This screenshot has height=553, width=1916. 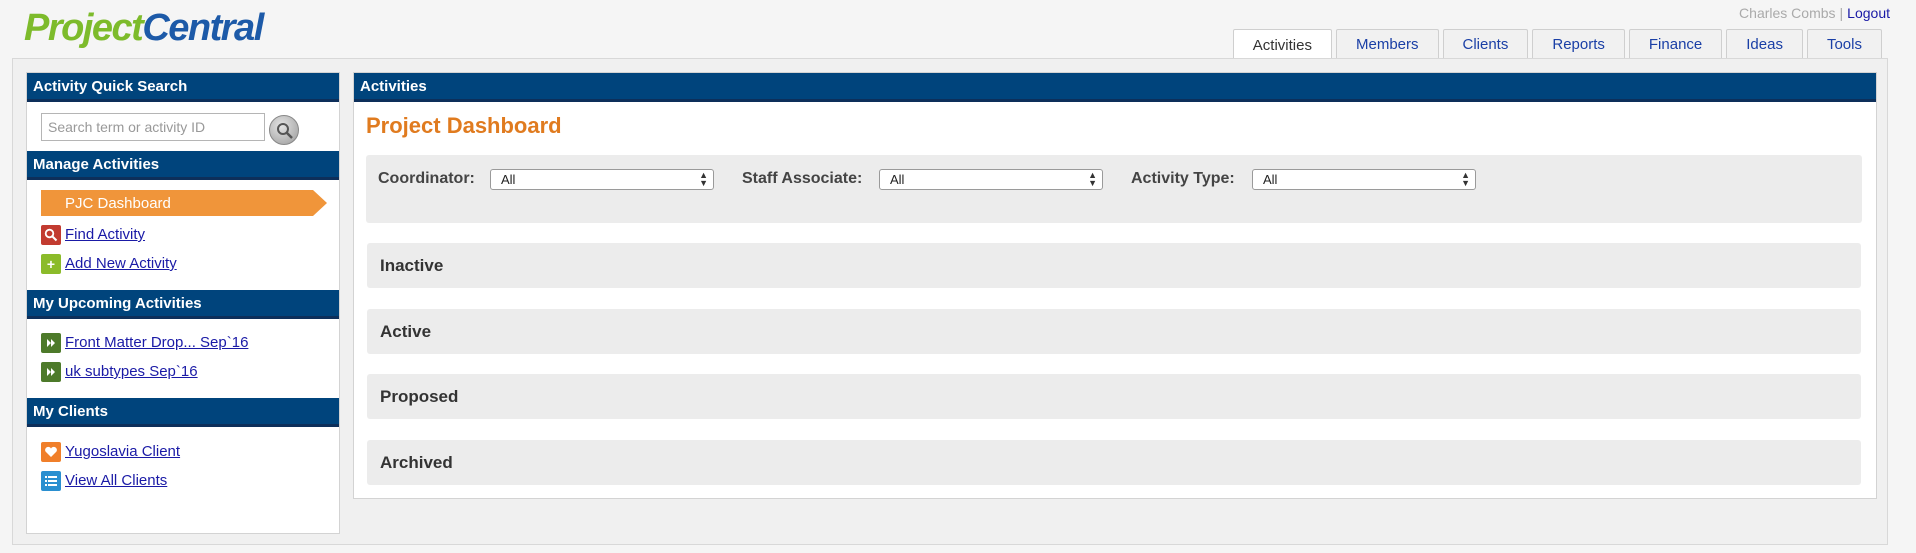 I want to click on page-title: Project Dashboard, so click(x=464, y=125).